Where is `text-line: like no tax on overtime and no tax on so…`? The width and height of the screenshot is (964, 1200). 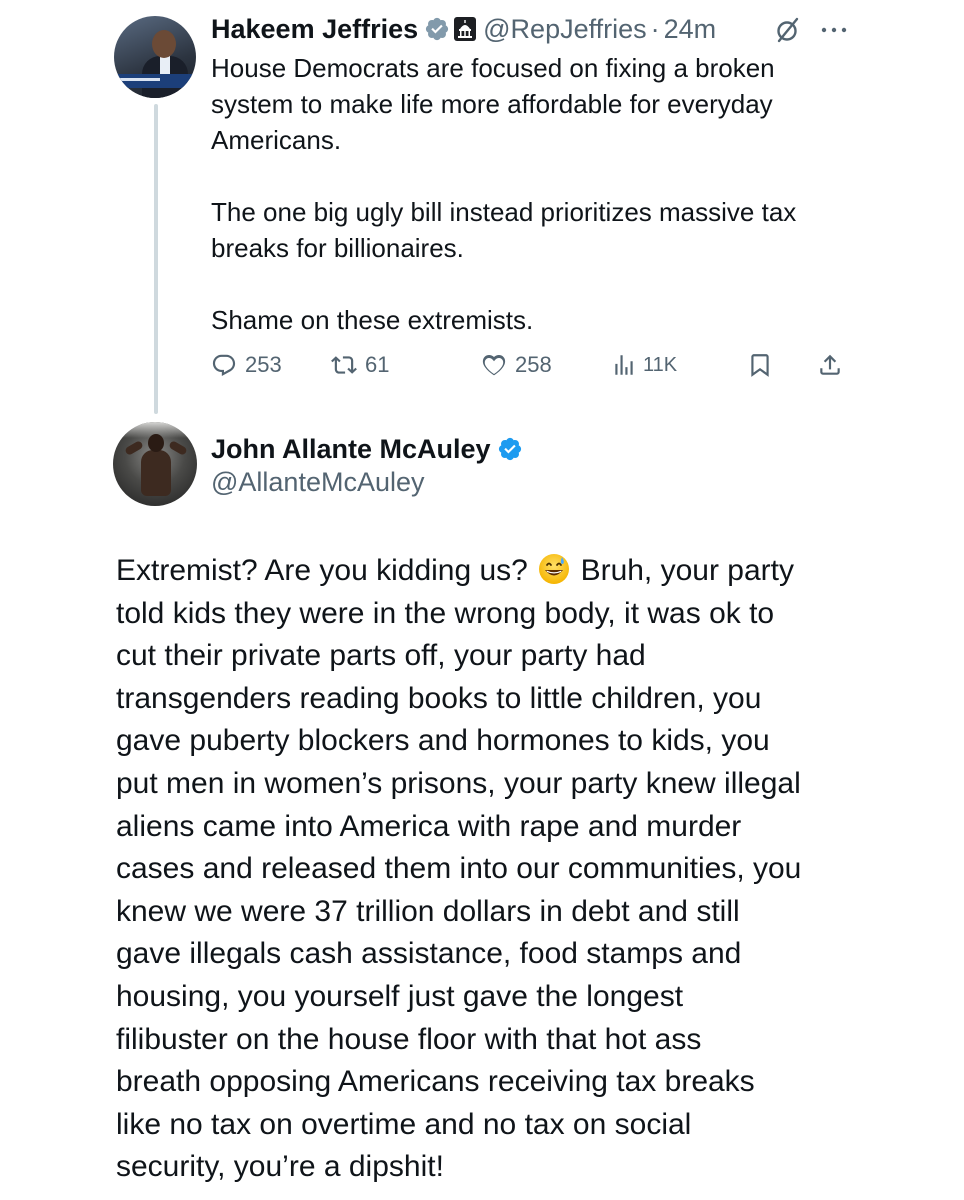 text-line: like no tax on overtime and no tax on so… is located at coordinates (404, 1124).